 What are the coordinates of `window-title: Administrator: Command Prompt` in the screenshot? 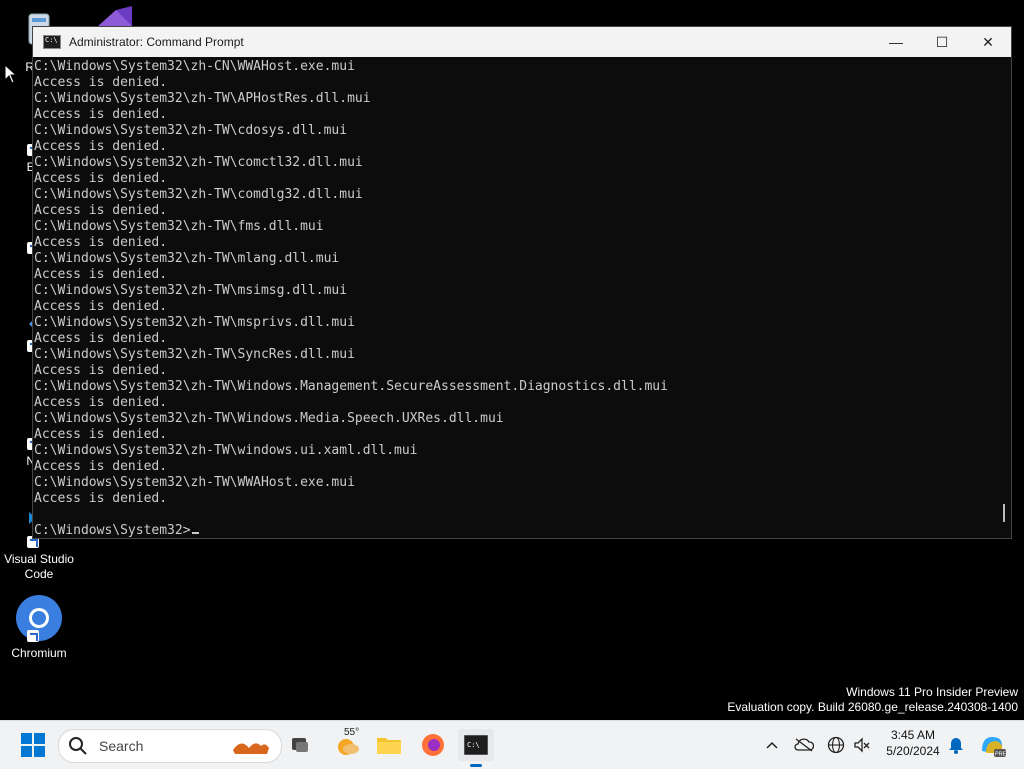 It's located at (156, 42).